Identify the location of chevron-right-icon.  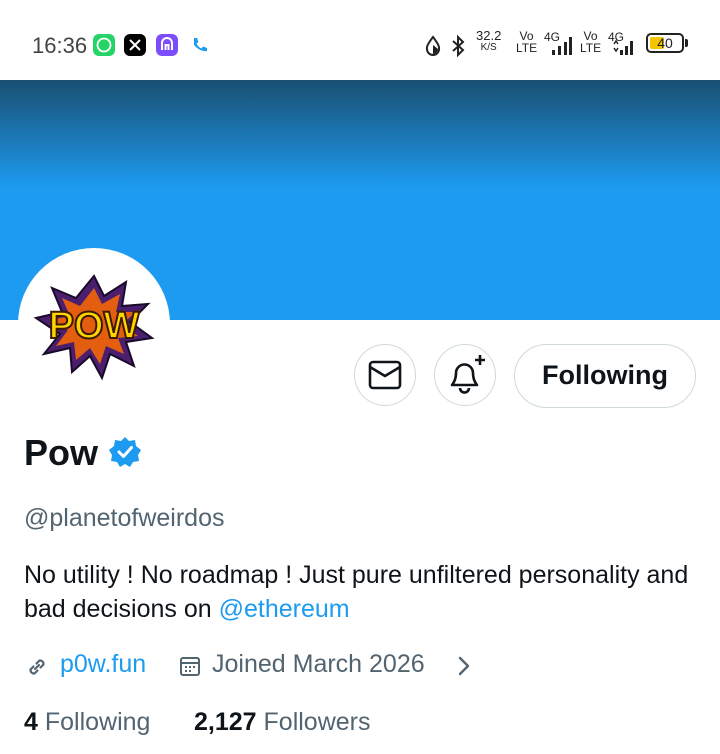
(464, 668).